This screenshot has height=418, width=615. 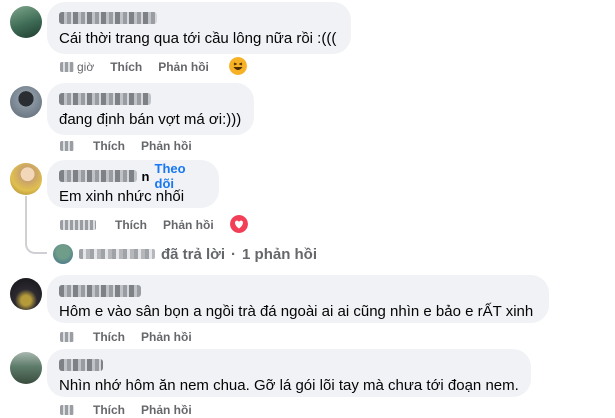 What do you see at coordinates (238, 66) in the screenshot?
I see `haha-reaction-icon` at bounding box center [238, 66].